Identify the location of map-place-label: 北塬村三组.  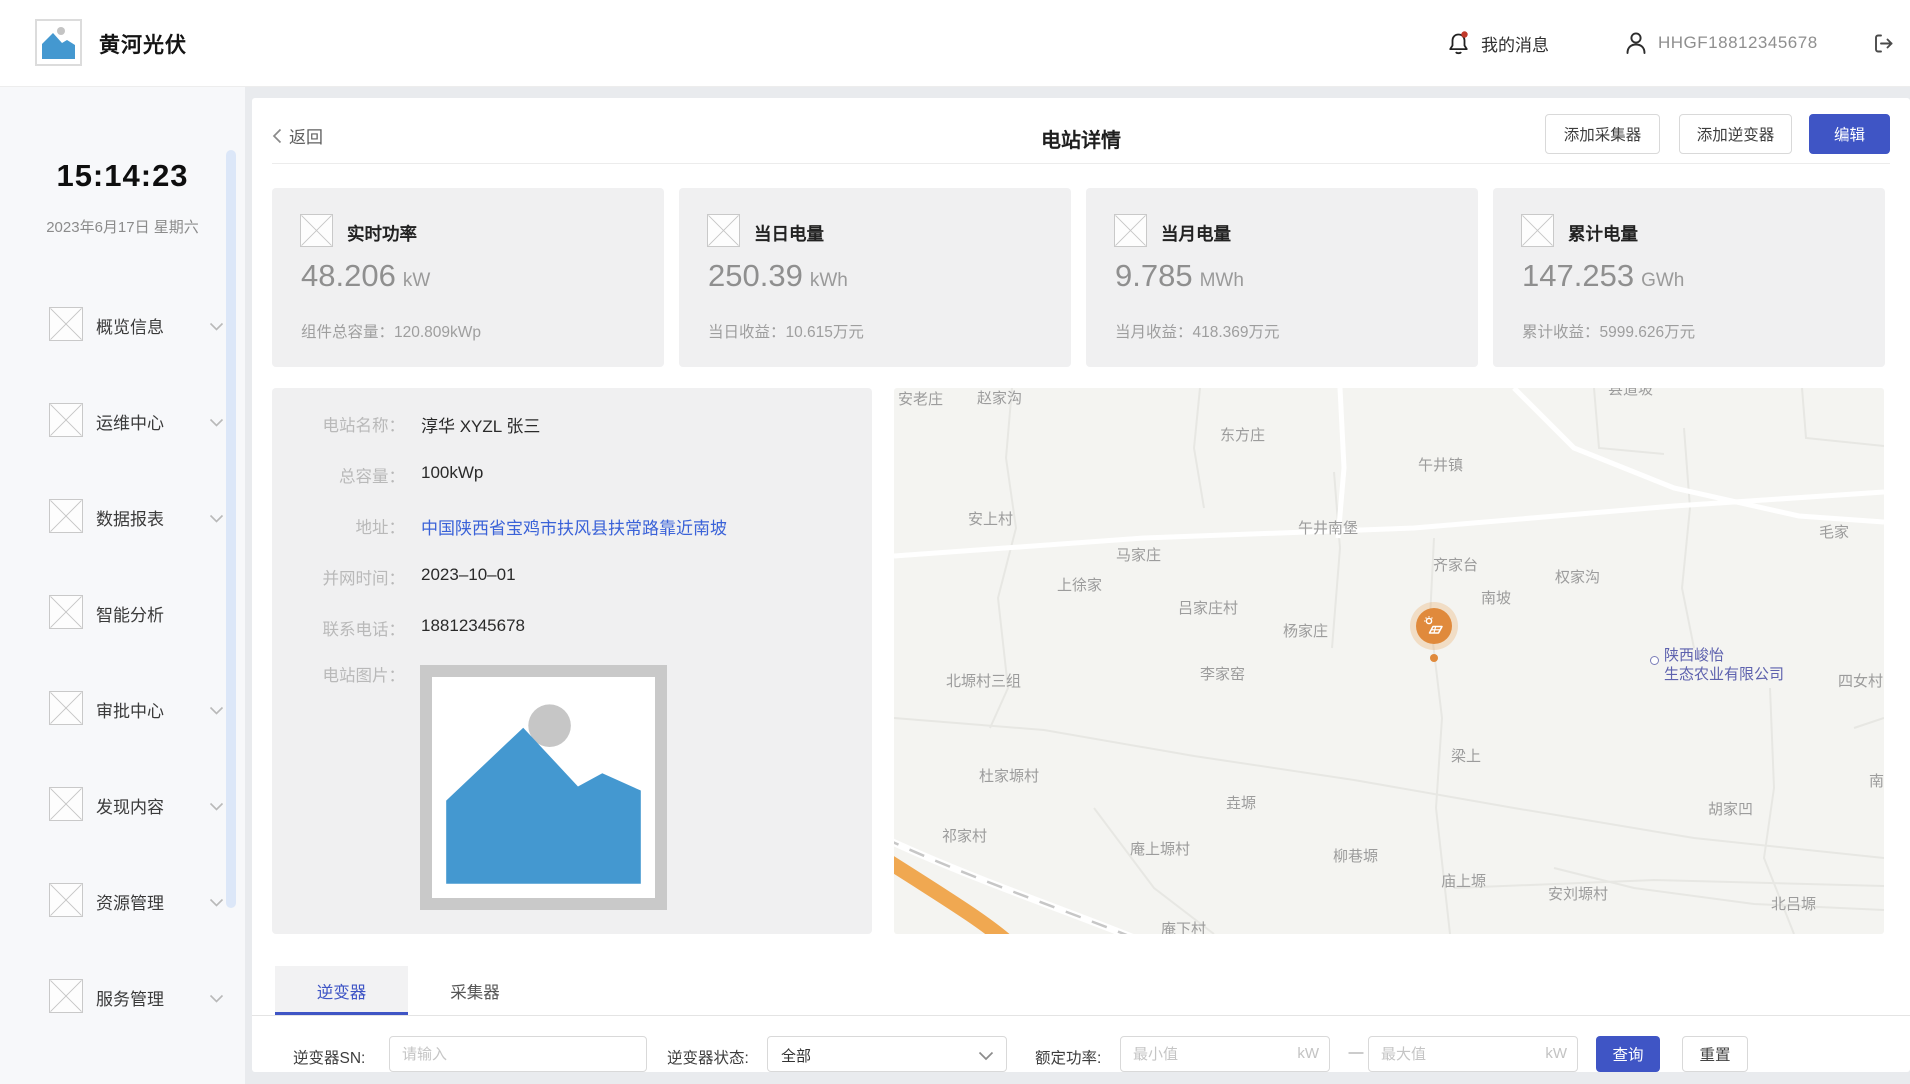
(984, 681).